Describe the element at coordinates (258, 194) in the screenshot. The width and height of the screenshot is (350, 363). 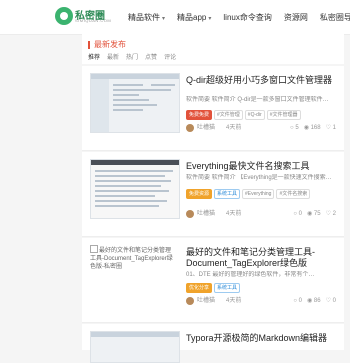
I see `tag: #Everything` at that location.